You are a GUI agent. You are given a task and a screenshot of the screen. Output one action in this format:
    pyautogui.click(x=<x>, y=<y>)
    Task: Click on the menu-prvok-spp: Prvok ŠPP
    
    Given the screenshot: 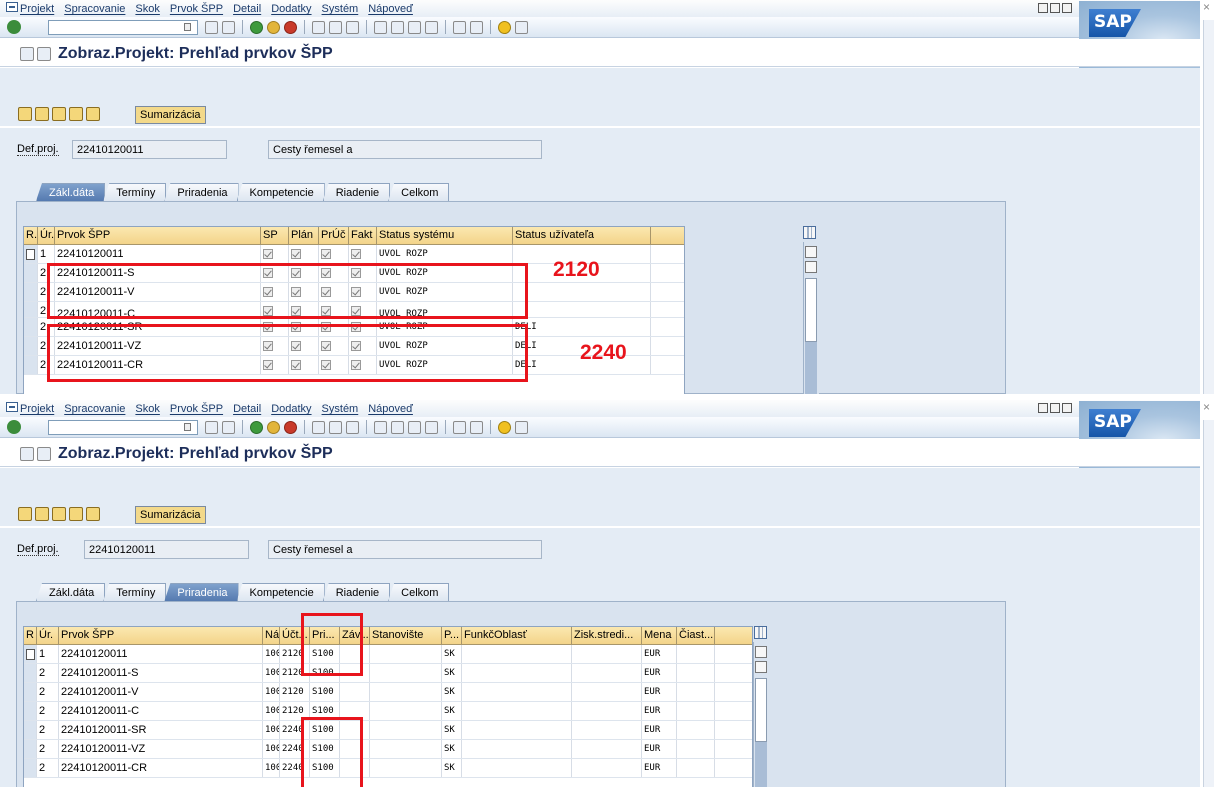 What is the action you would take?
    pyautogui.click(x=196, y=9)
    